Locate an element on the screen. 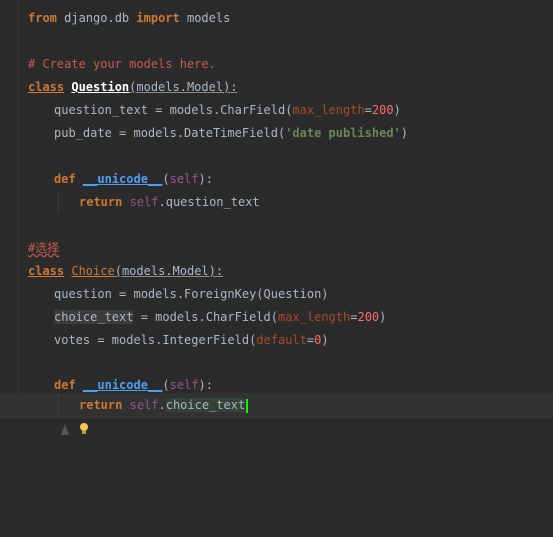  class-name: Question is located at coordinates (100, 87).